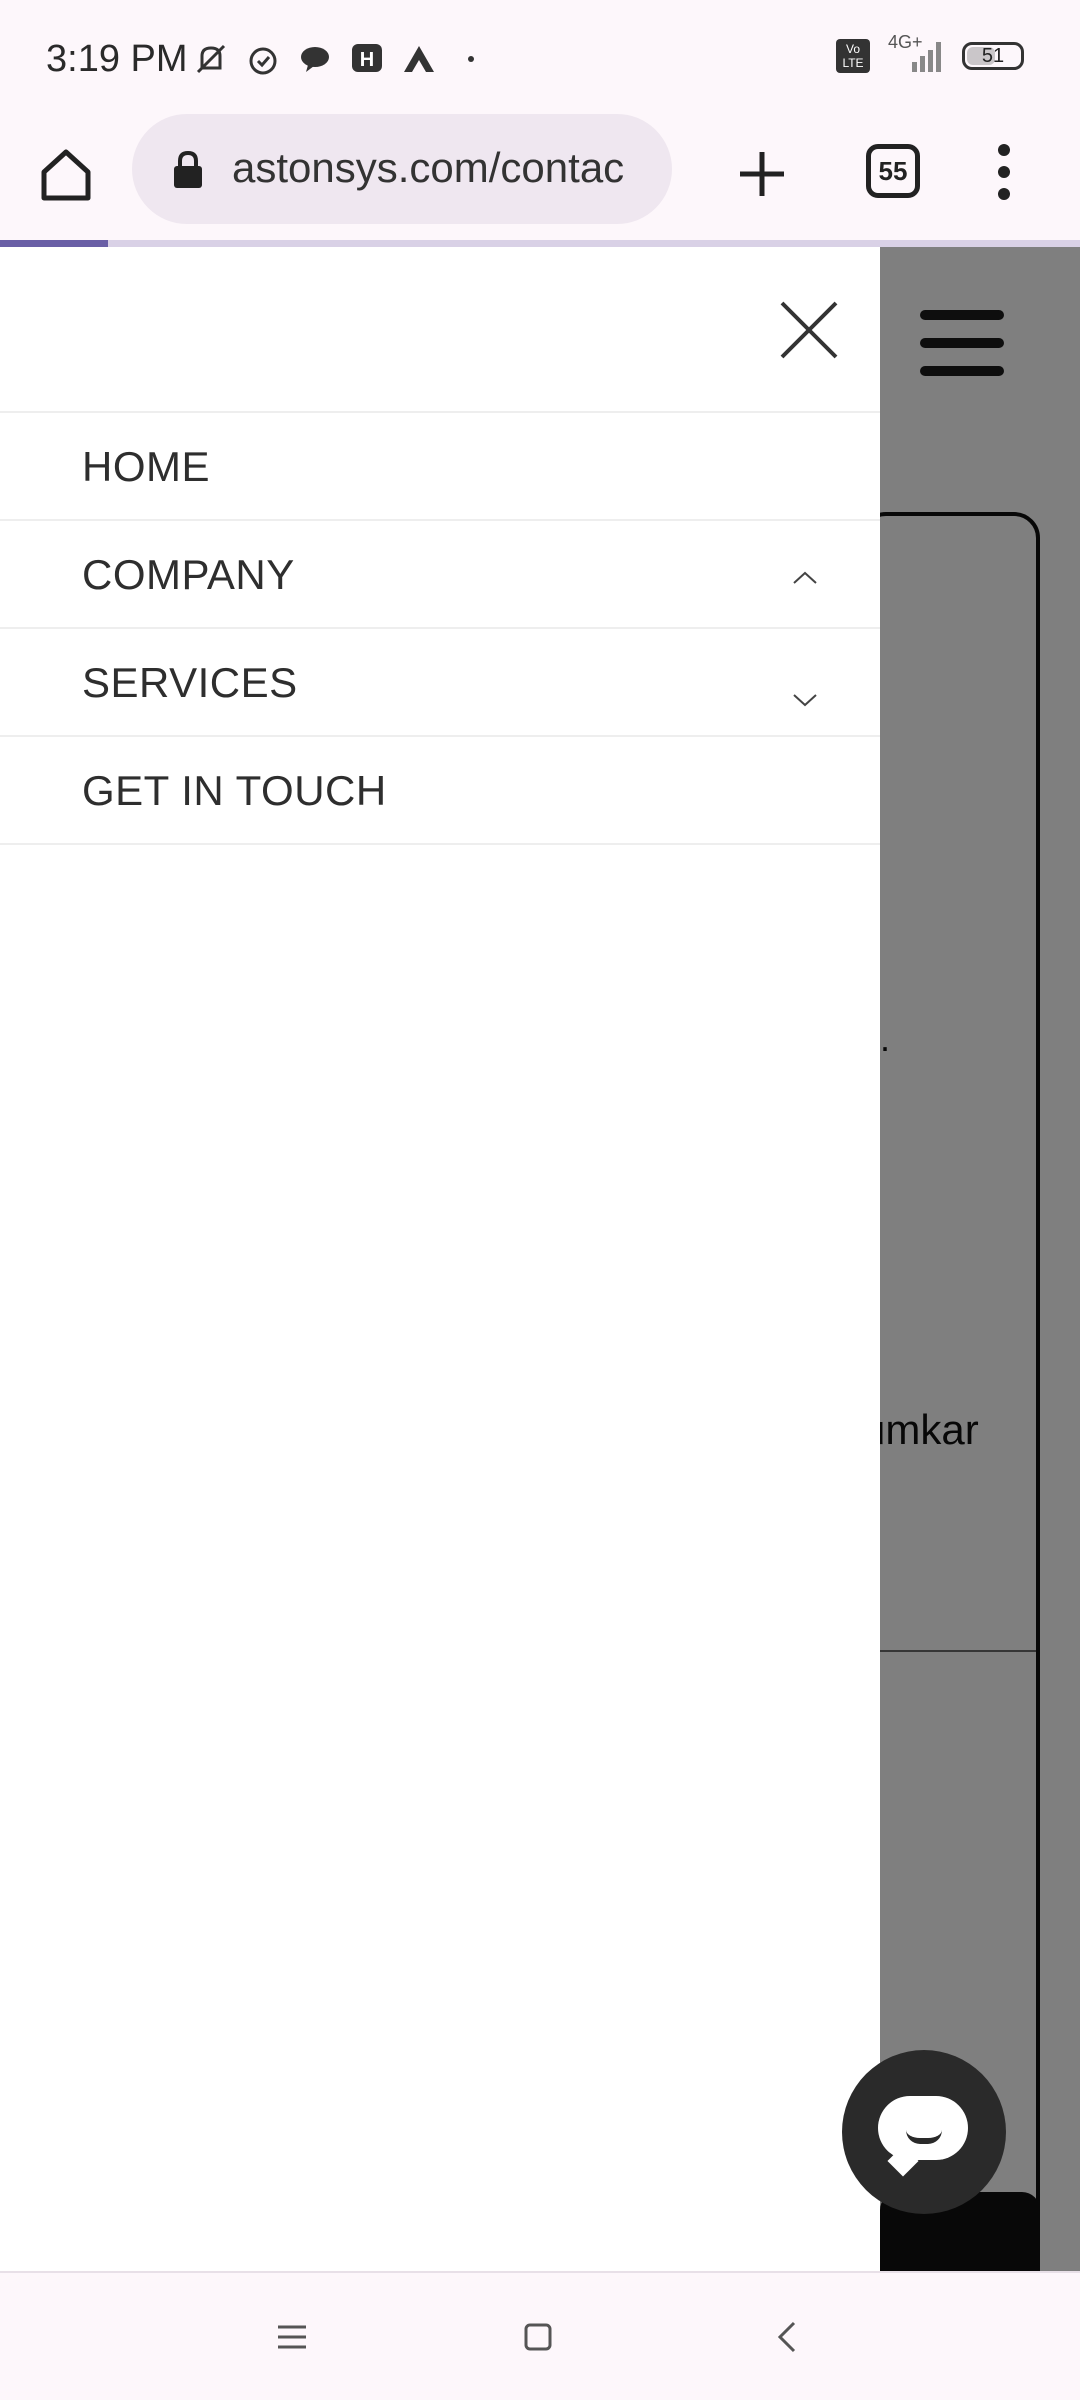  Describe the element at coordinates (188, 574) in the screenshot. I see `nav-item-label: COMPANY` at that location.